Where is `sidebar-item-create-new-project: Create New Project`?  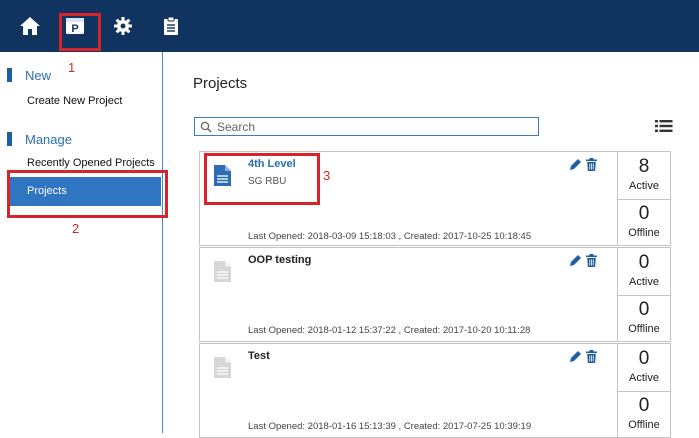
sidebar-item-create-new-project: Create New Project is located at coordinates (74, 101).